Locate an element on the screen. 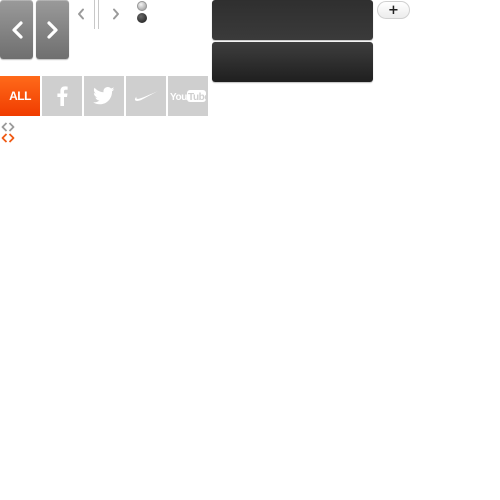 This screenshot has height=500, width=500. mini-arrows-orange is located at coordinates (9, 138).